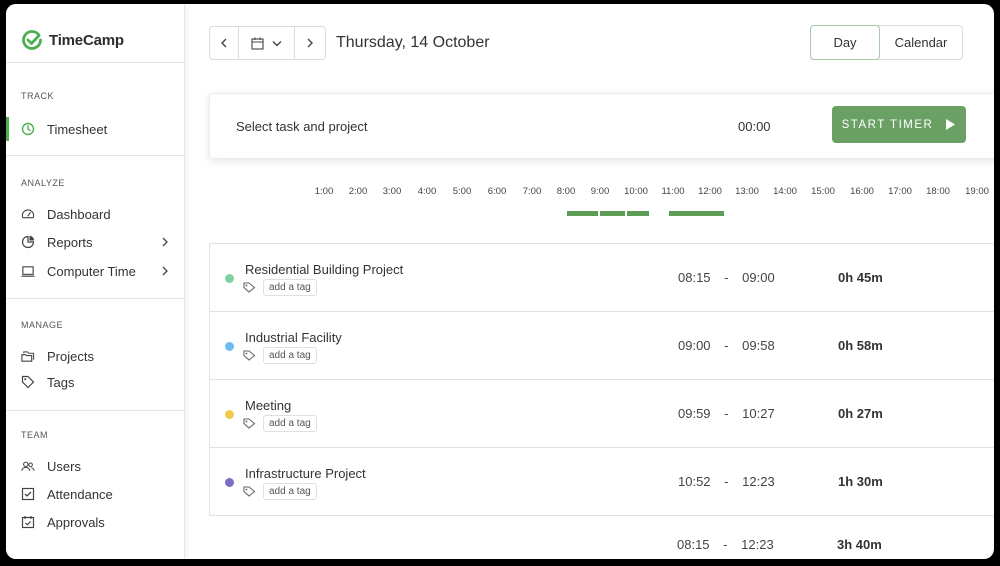 The height and width of the screenshot is (566, 1000). Describe the element at coordinates (427, 191) in the screenshot. I see `timeline-hour: 4:00` at that location.